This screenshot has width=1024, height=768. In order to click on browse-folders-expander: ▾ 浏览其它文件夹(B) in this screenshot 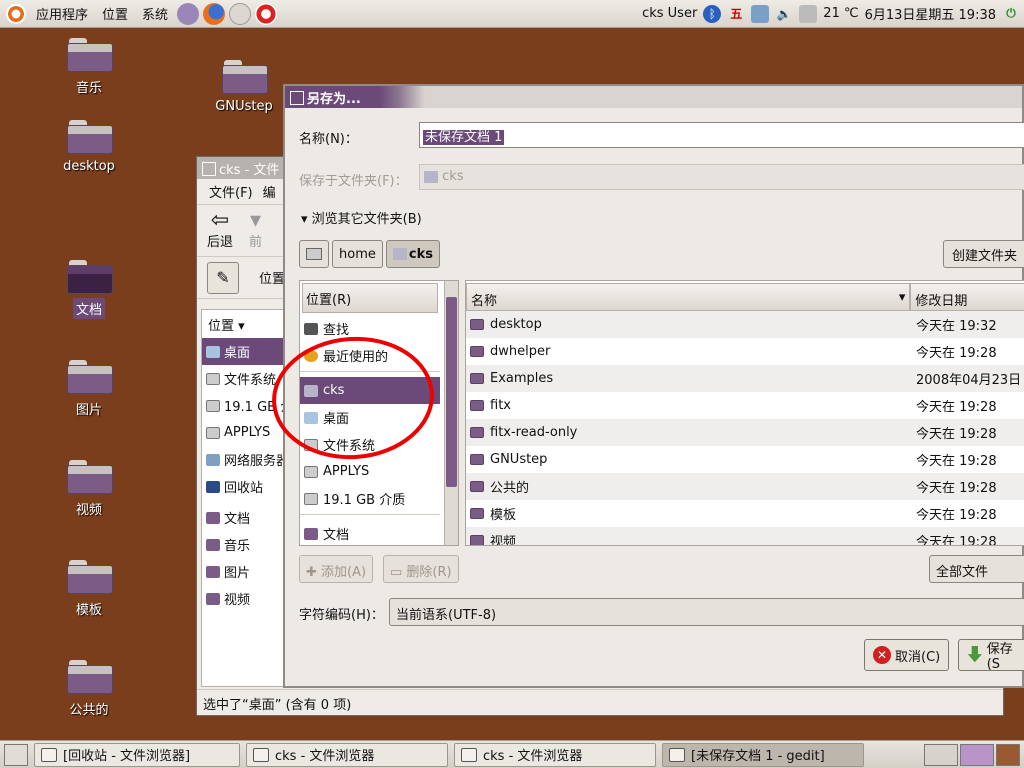, I will do `click(361, 217)`.